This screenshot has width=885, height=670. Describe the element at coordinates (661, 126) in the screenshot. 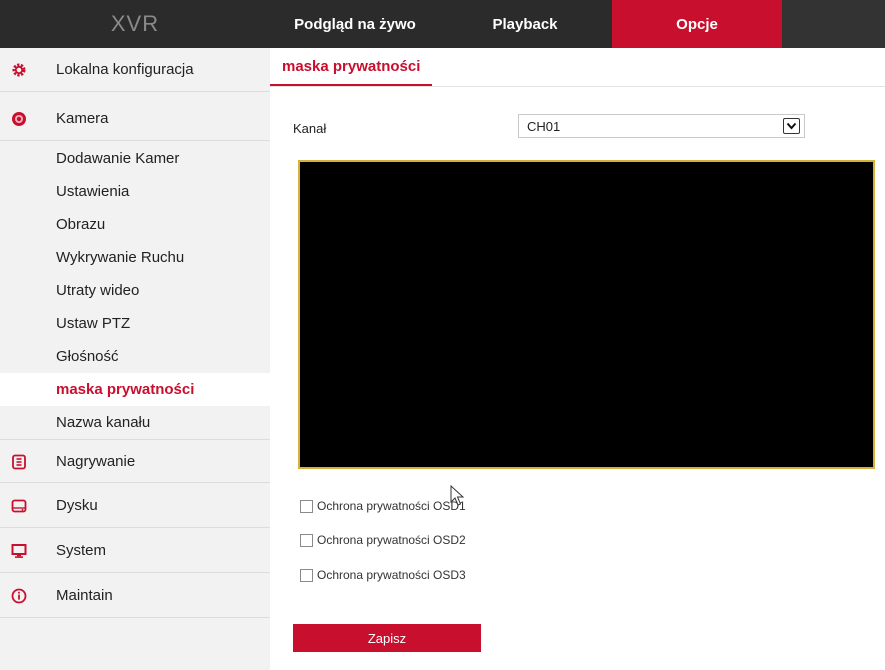

I see `channel-select: CH01` at that location.